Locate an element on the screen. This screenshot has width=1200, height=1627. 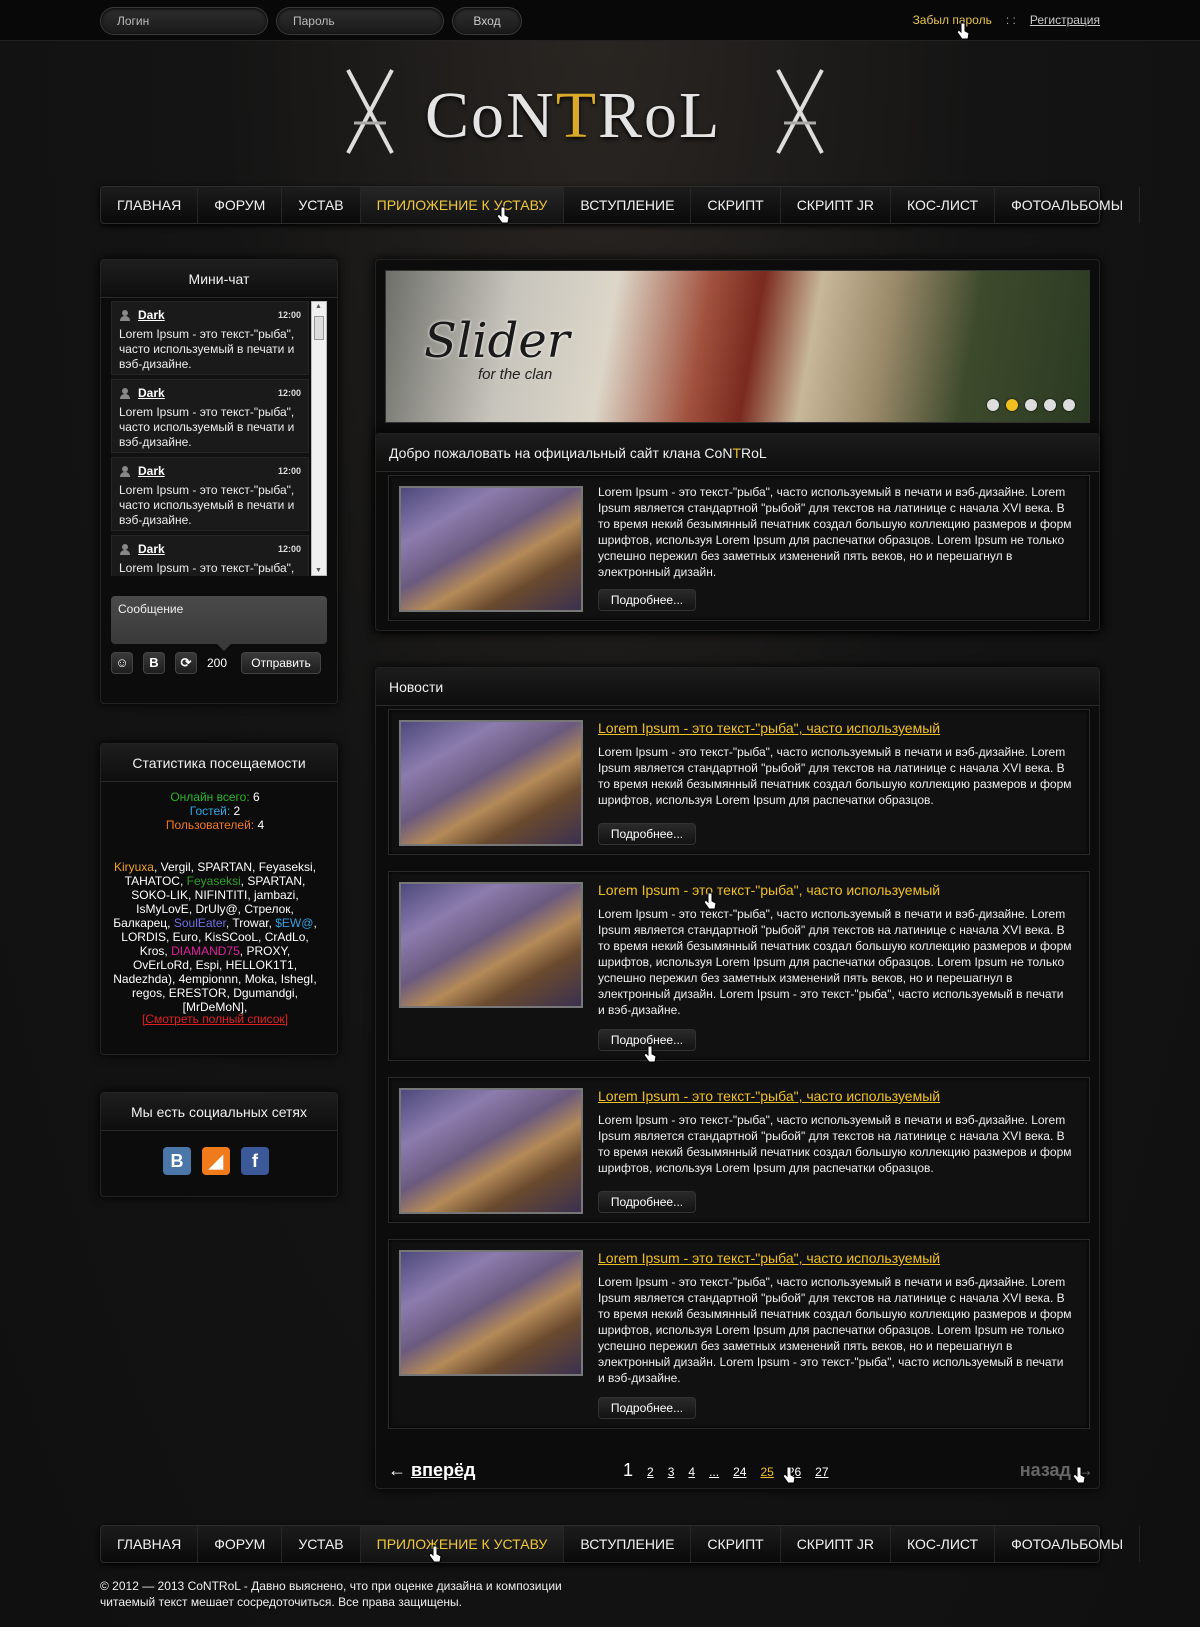
online-user-link: CrAdLo is located at coordinates (285, 937).